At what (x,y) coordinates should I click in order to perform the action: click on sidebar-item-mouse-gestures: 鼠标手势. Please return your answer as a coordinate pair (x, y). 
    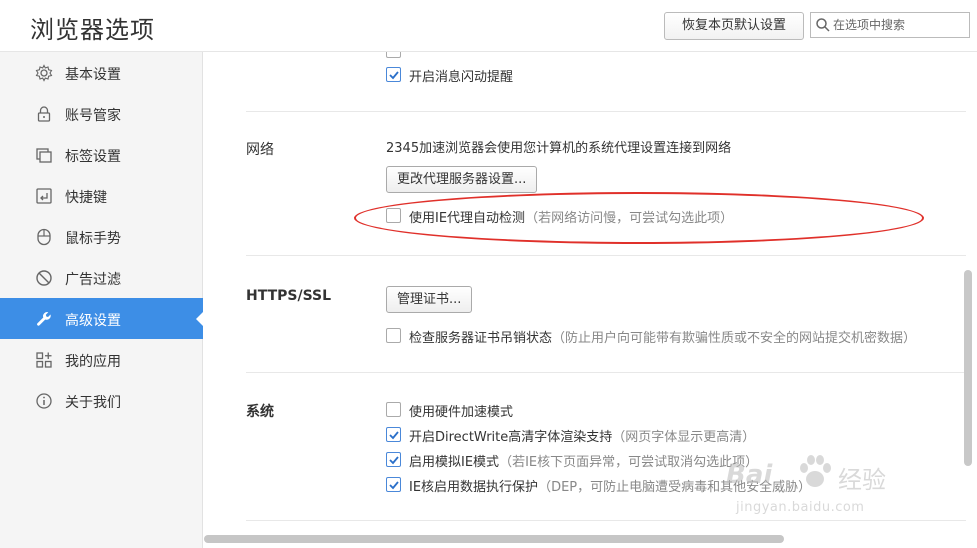
    Looking at the image, I should click on (101, 236).